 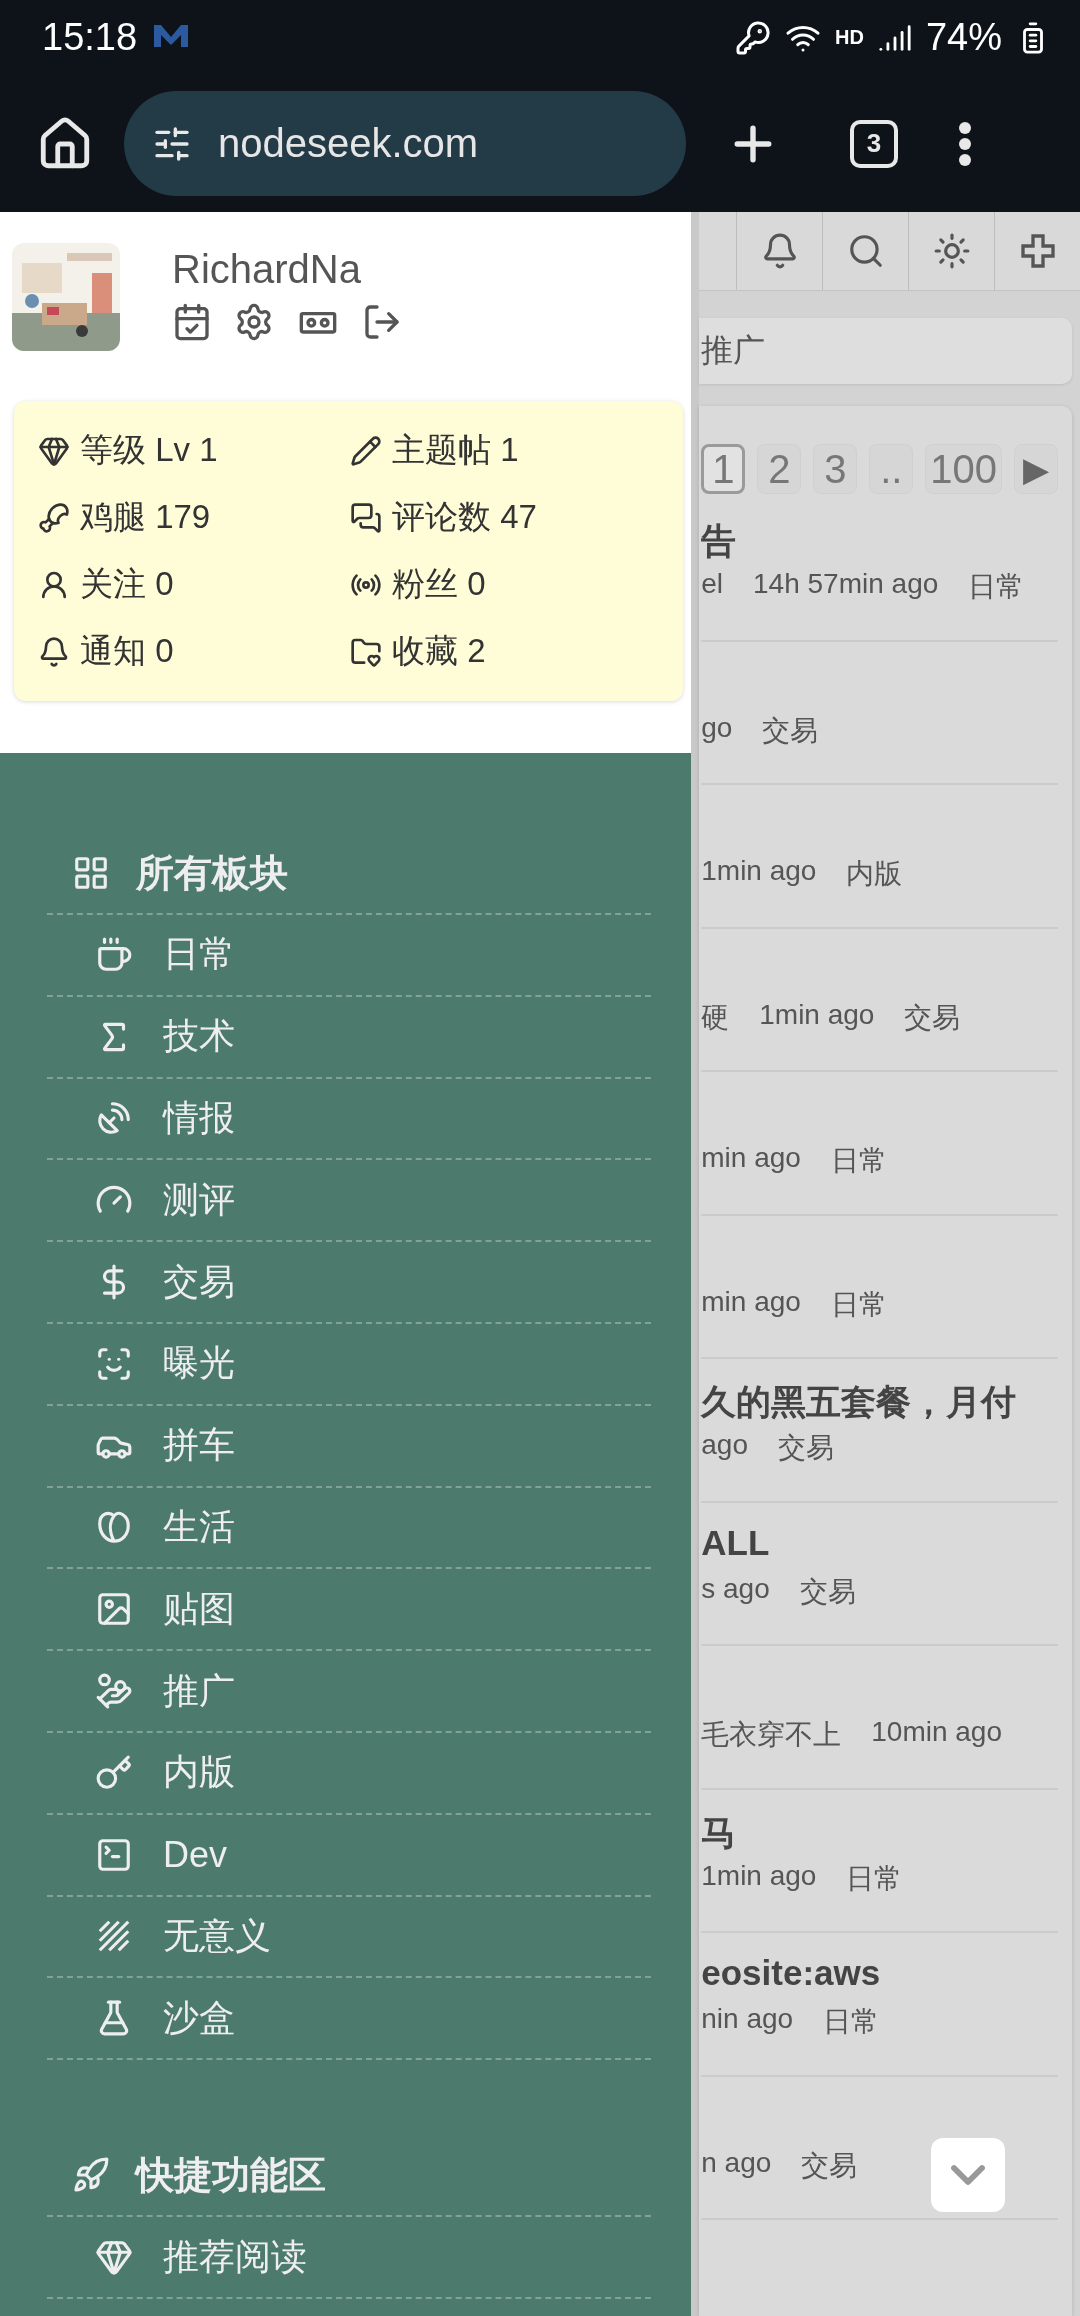 What do you see at coordinates (712, 584) in the screenshot?
I see `post-meta: el` at bounding box center [712, 584].